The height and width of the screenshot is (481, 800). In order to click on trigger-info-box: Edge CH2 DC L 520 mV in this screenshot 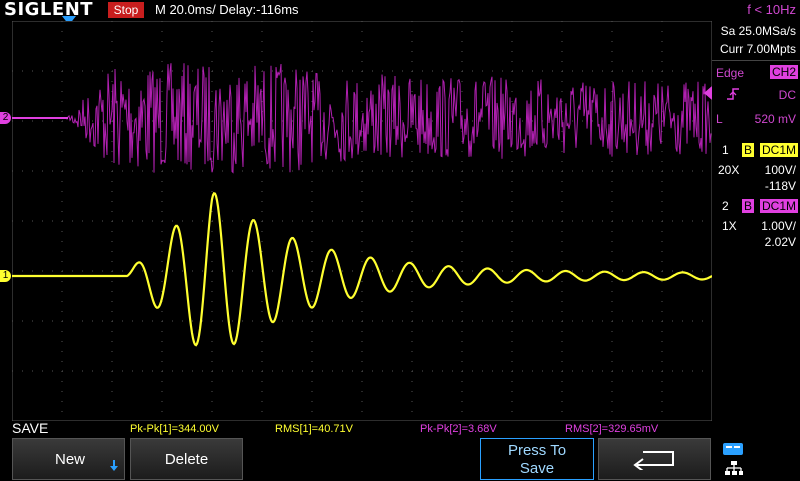, I will do `click(756, 96)`.